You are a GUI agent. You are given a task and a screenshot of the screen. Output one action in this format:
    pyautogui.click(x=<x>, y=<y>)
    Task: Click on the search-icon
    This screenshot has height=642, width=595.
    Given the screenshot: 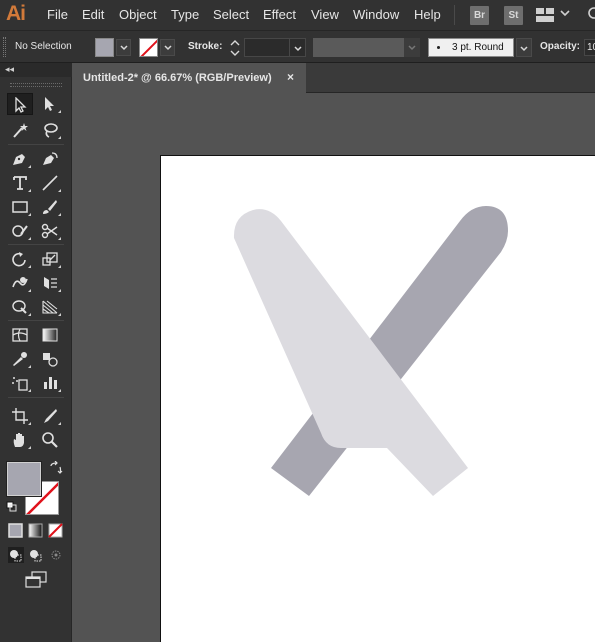 What is the action you would take?
    pyautogui.click(x=590, y=15)
    